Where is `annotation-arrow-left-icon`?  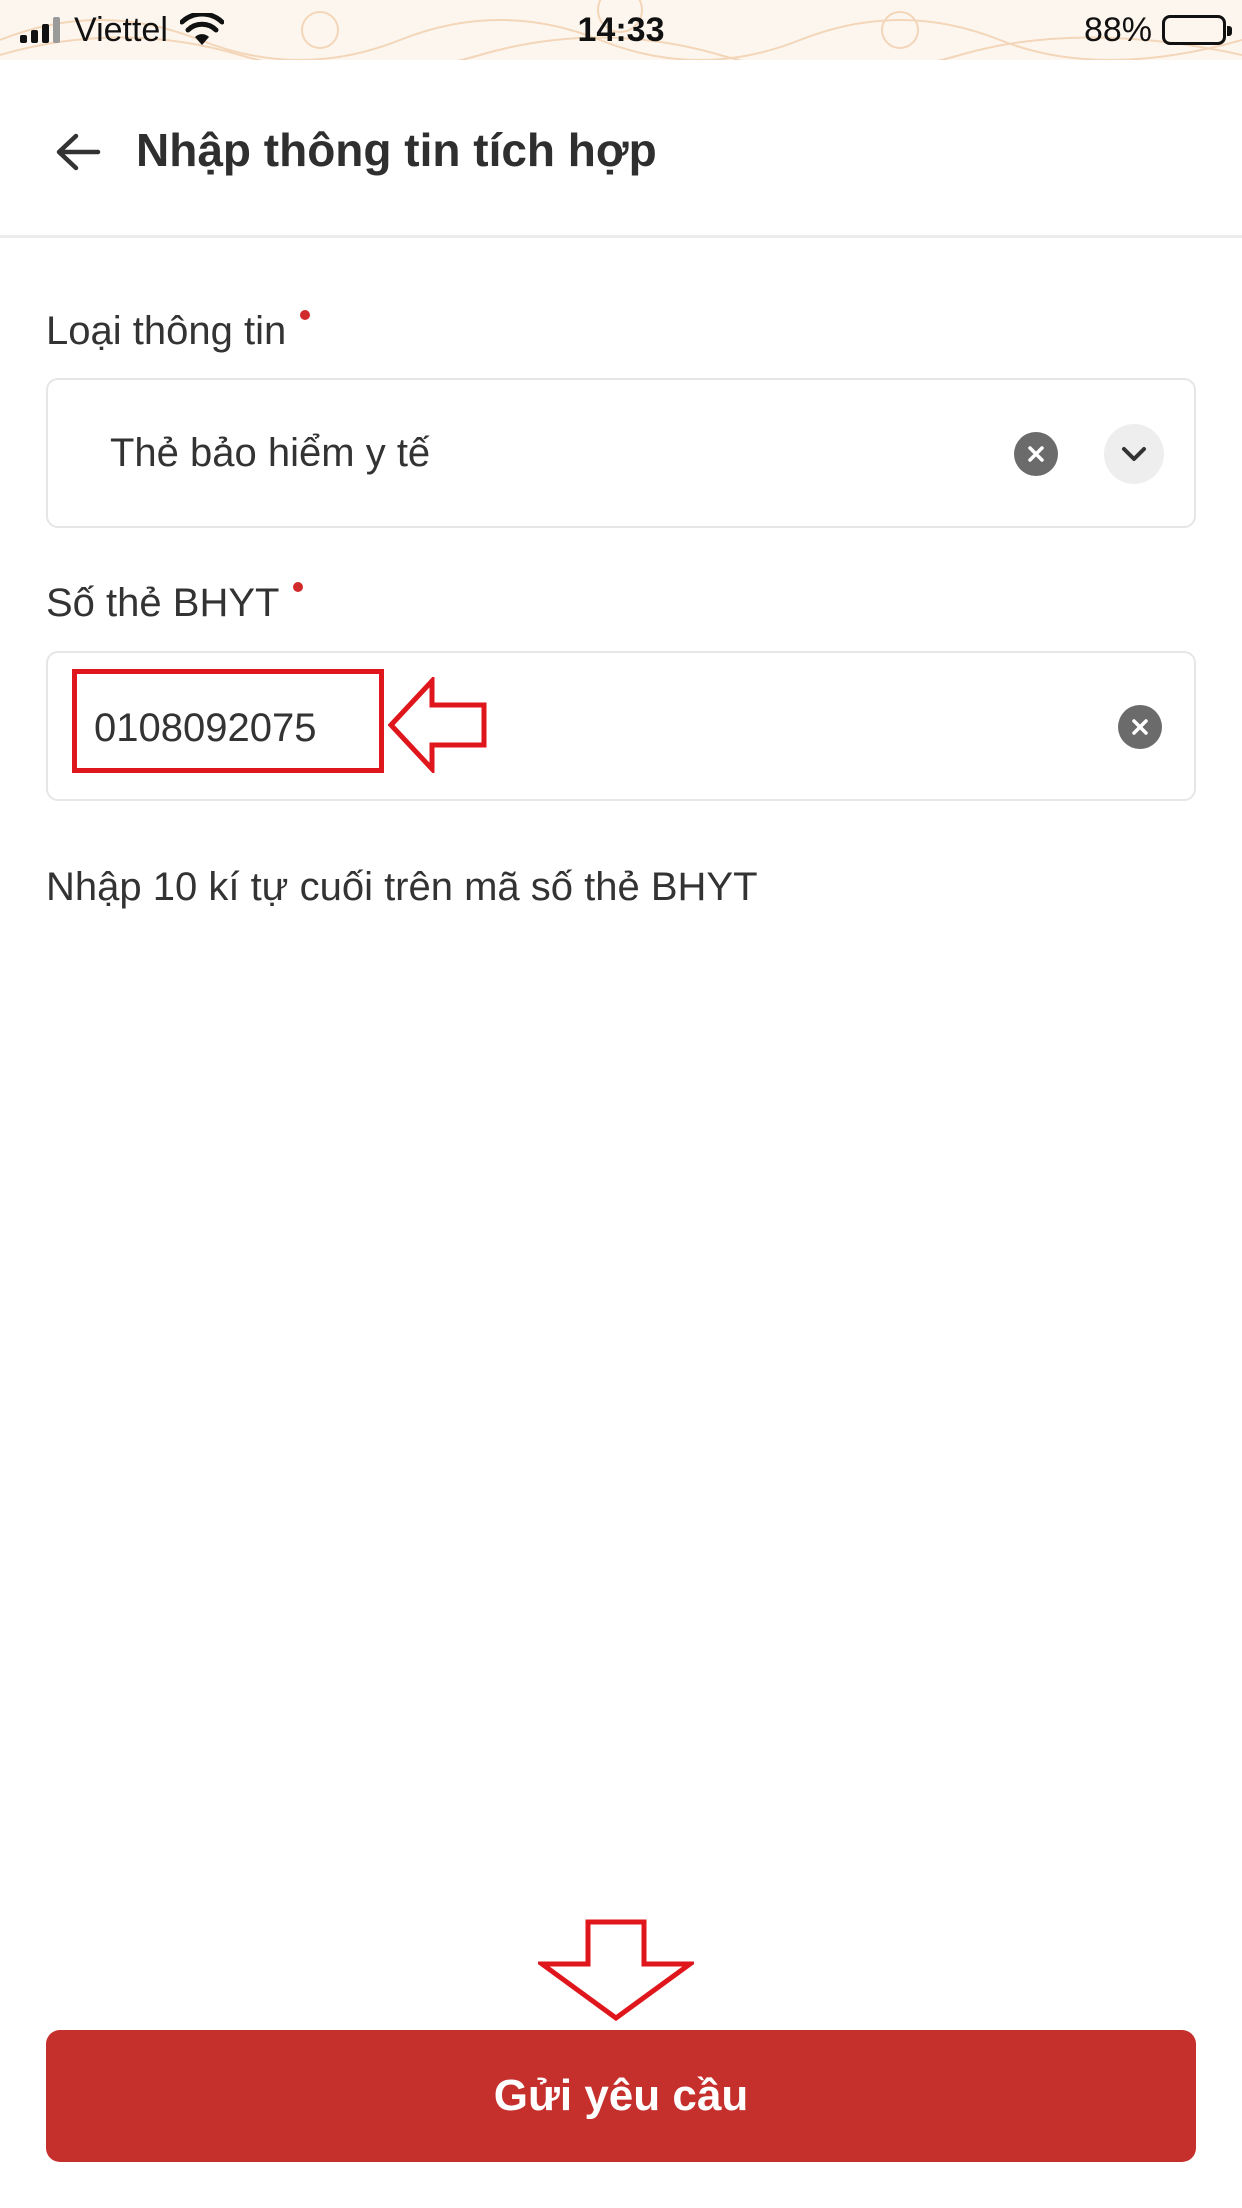
annotation-arrow-left-icon is located at coordinates (437, 725).